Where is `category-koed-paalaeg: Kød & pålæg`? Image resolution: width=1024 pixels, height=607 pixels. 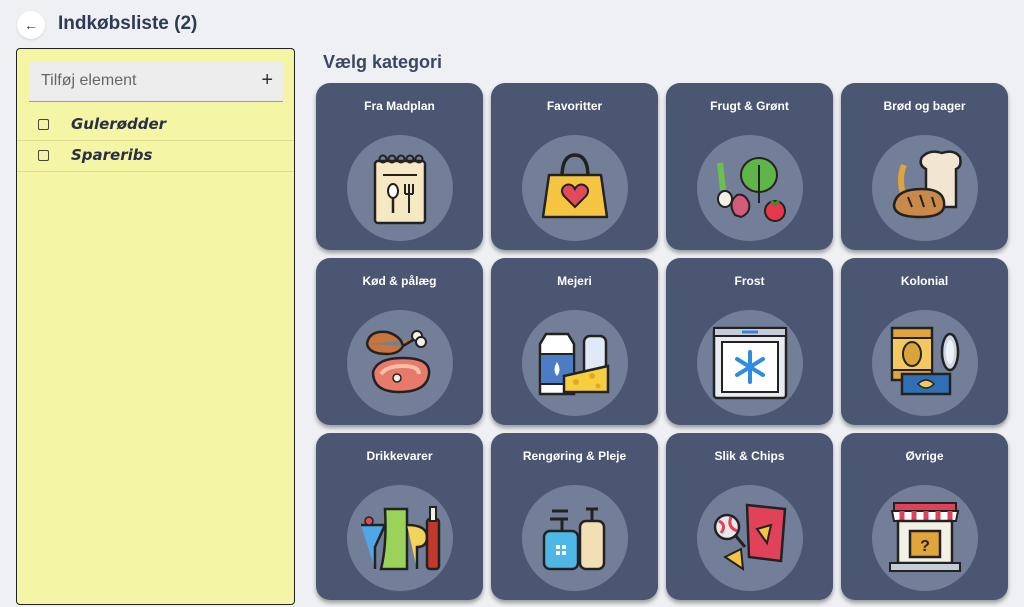 category-koed-paalaeg: Kød & pålæg is located at coordinates (399, 341).